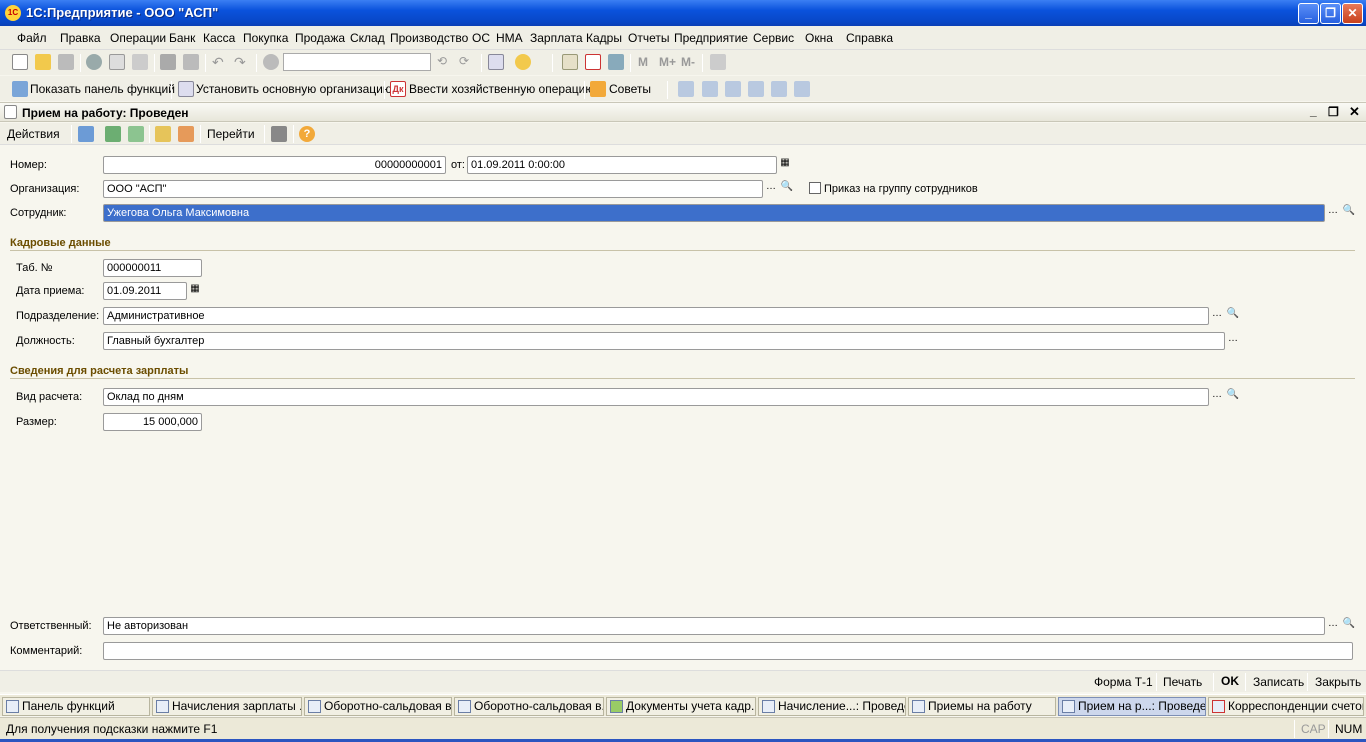 This screenshot has height=742, width=1366. What do you see at coordinates (656, 316) in the screenshot?
I see `department-field: Административное` at bounding box center [656, 316].